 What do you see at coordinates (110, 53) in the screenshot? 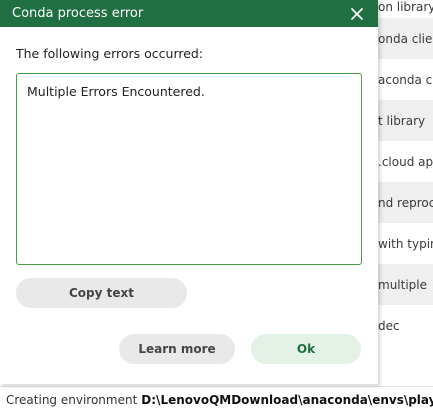
I see `message-label: The following errors occurred:` at bounding box center [110, 53].